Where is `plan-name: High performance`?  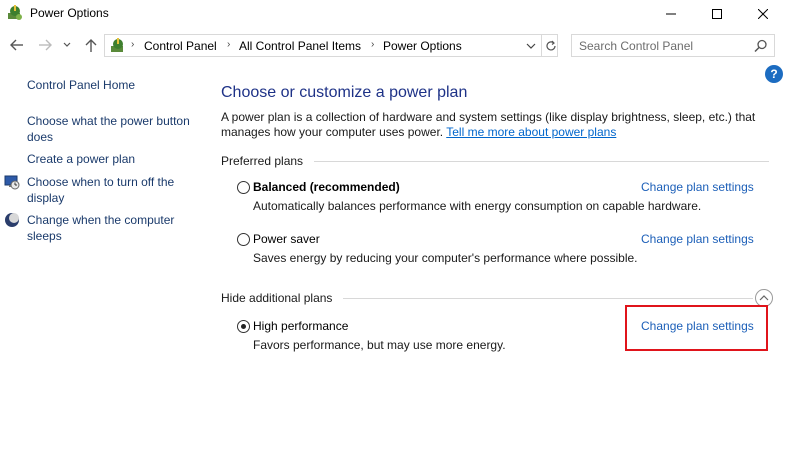
plan-name: High performance is located at coordinates (301, 326).